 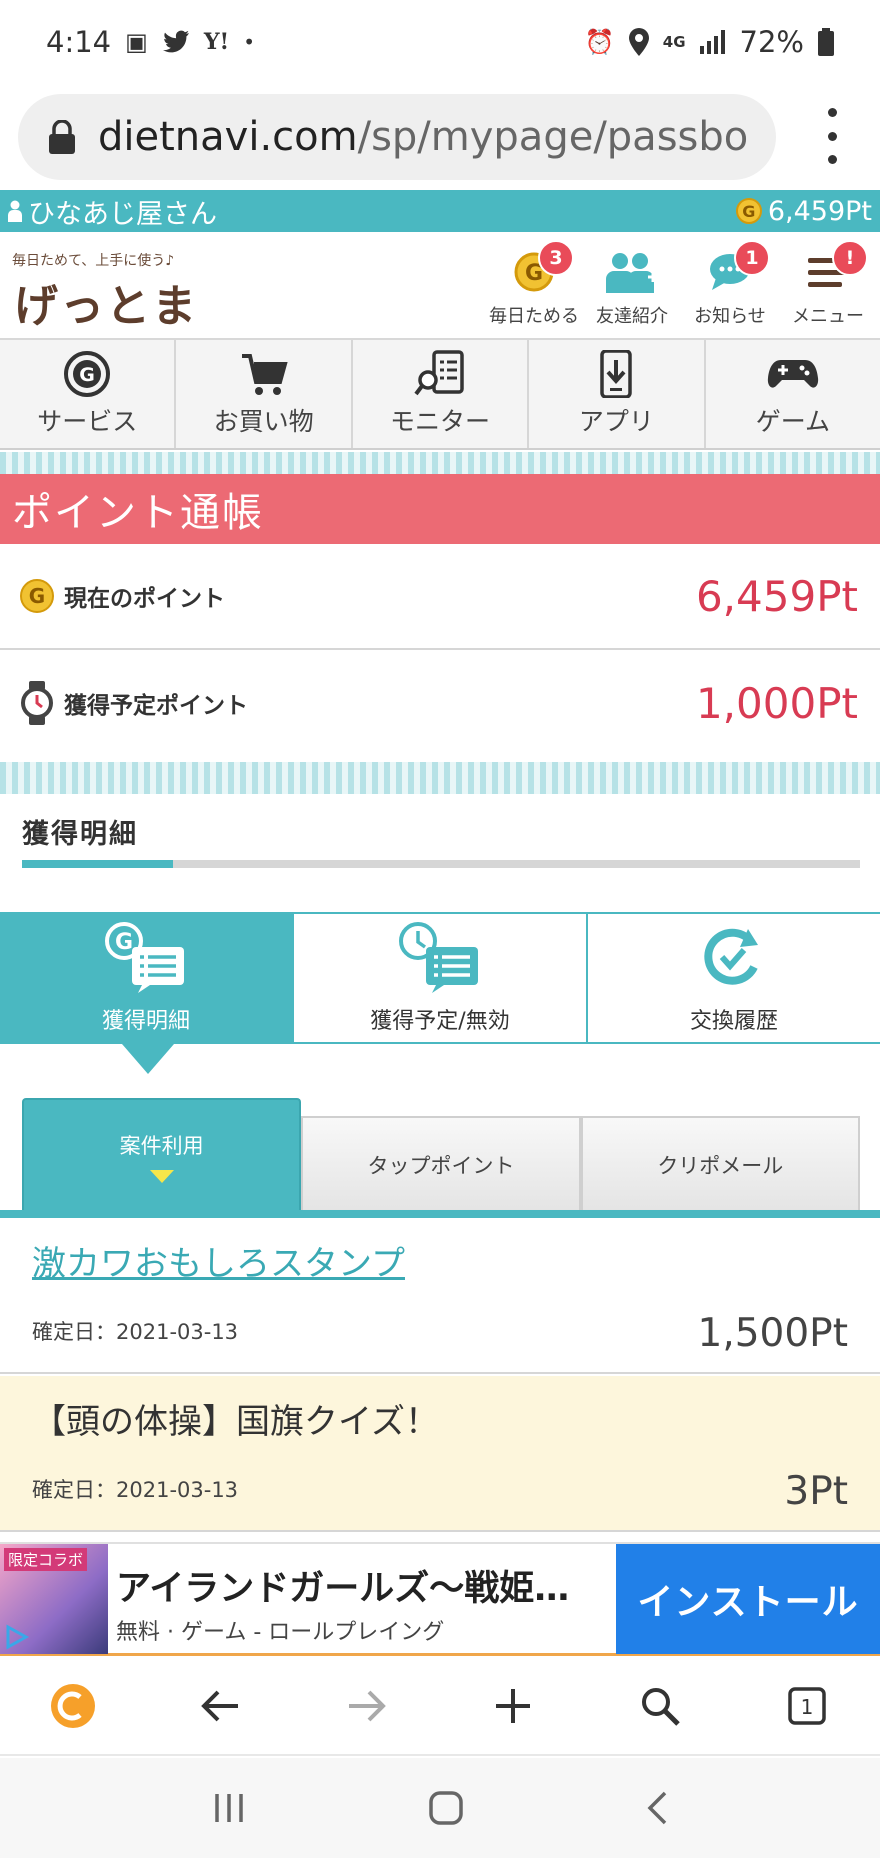 I want to click on system-back-icon, so click(x=657, y=1808).